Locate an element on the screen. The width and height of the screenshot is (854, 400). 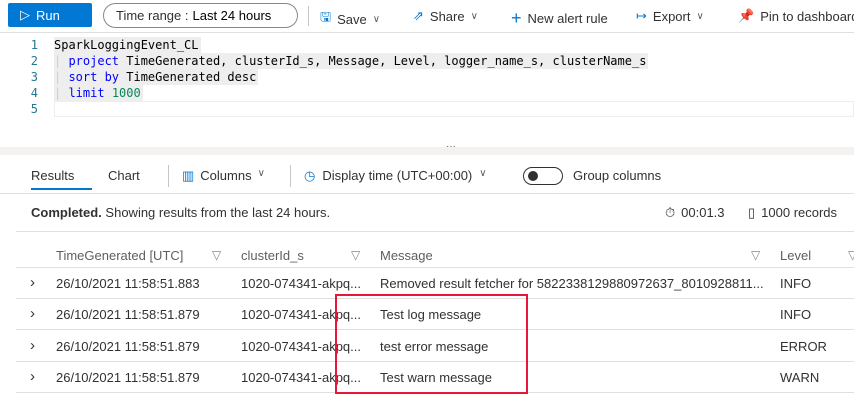
tab-results: Results is located at coordinates (52, 175).